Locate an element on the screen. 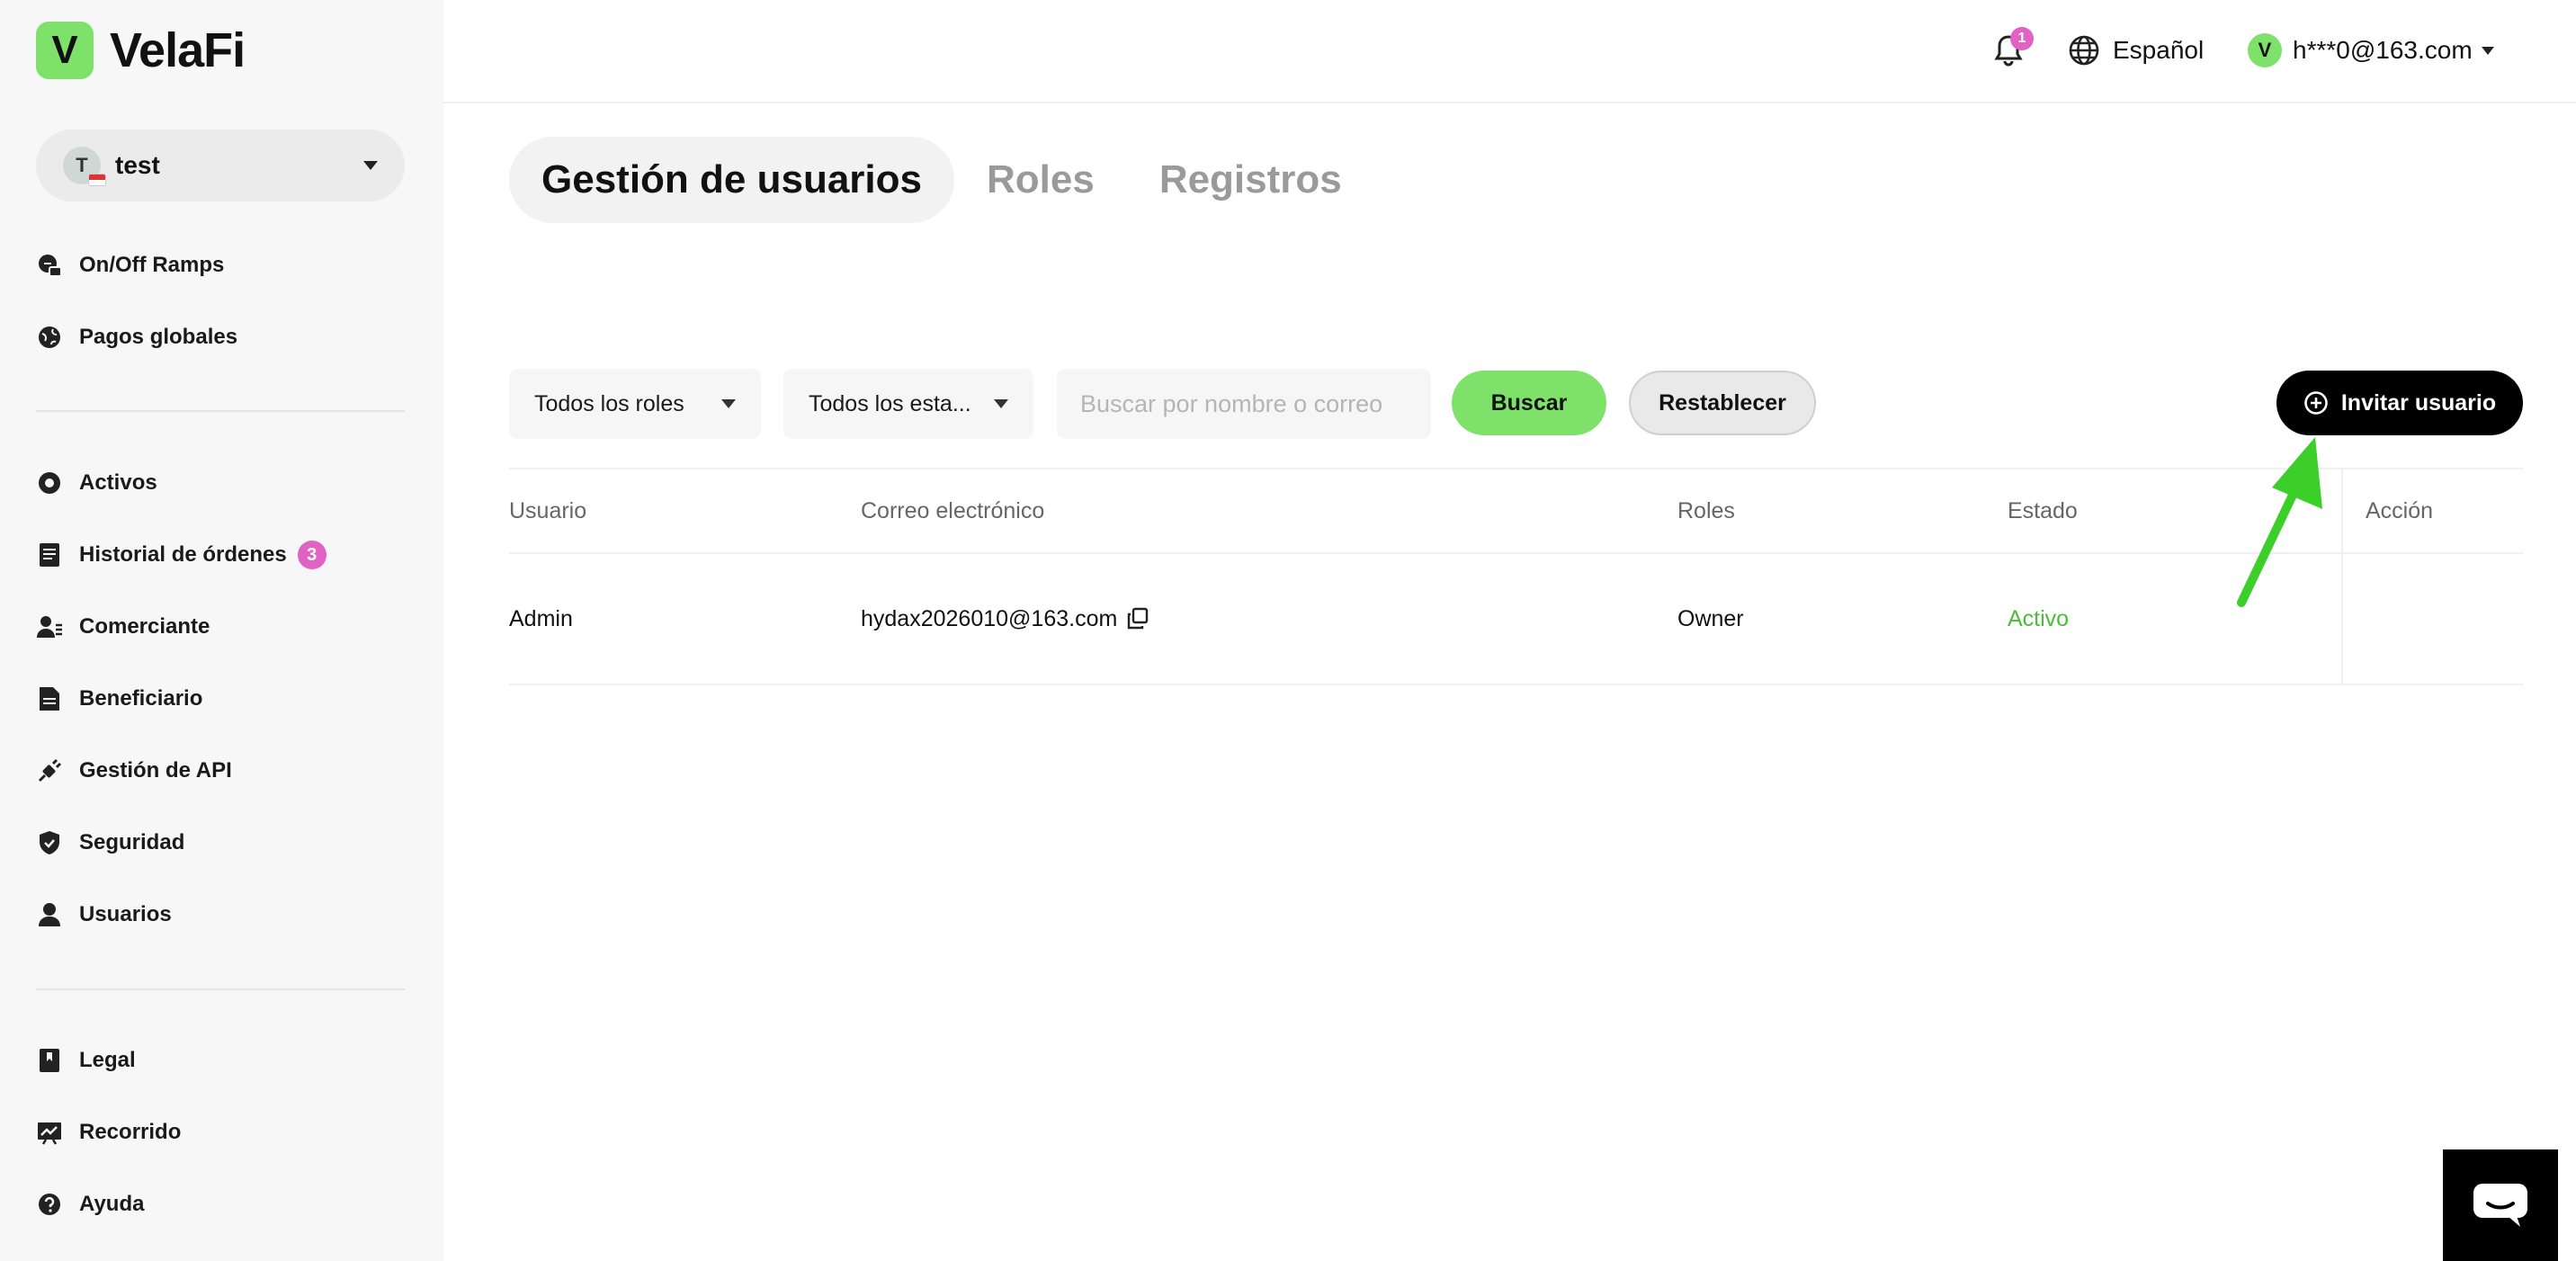  org-name: test is located at coordinates (137, 165).